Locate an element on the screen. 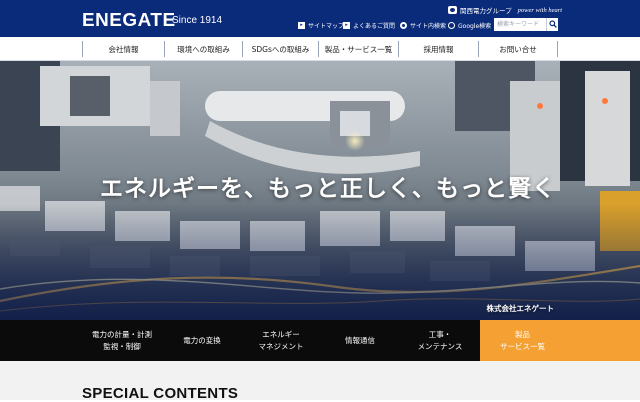  search-site-label: サイト内検索 is located at coordinates (428, 26).